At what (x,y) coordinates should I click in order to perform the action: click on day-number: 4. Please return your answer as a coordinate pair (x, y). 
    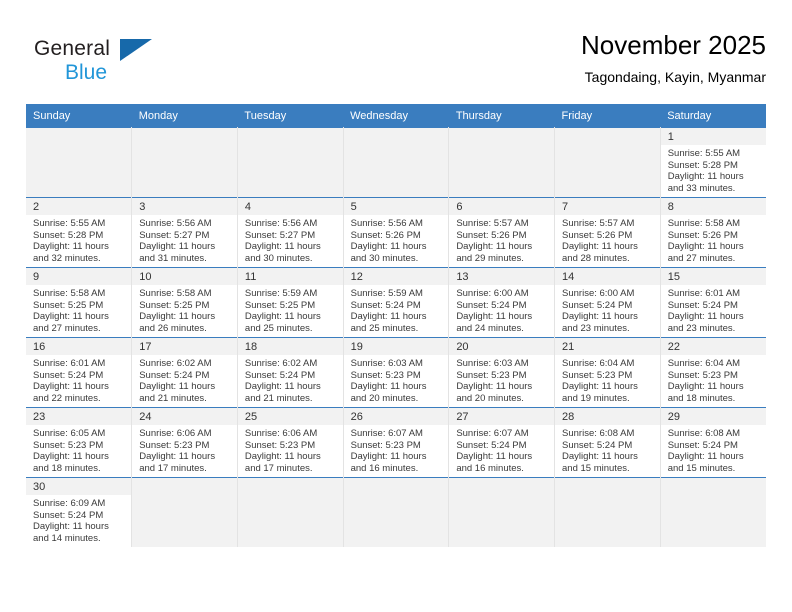
    Looking at the image, I should click on (290, 206).